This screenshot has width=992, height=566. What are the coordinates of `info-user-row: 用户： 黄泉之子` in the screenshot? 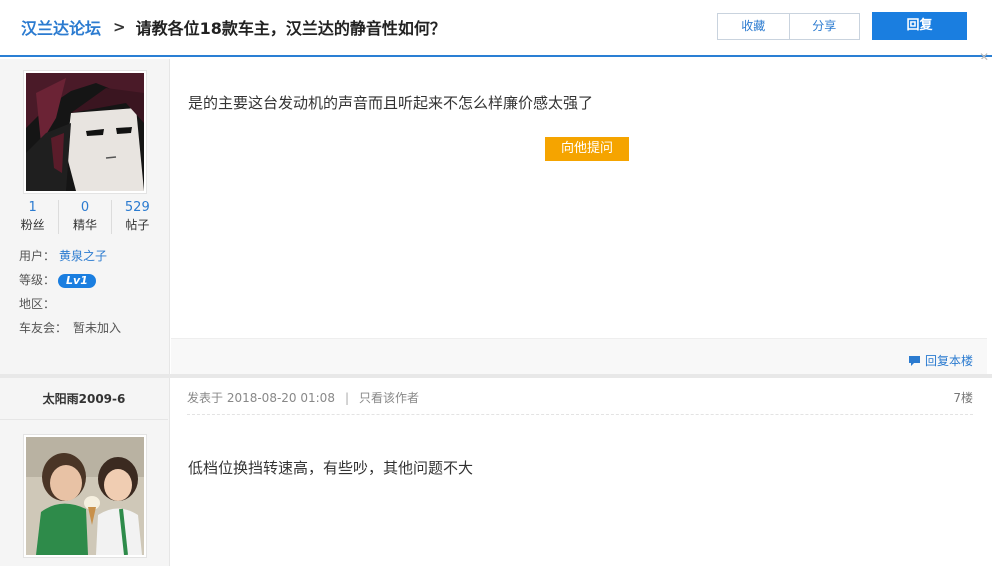 It's located at (63, 255).